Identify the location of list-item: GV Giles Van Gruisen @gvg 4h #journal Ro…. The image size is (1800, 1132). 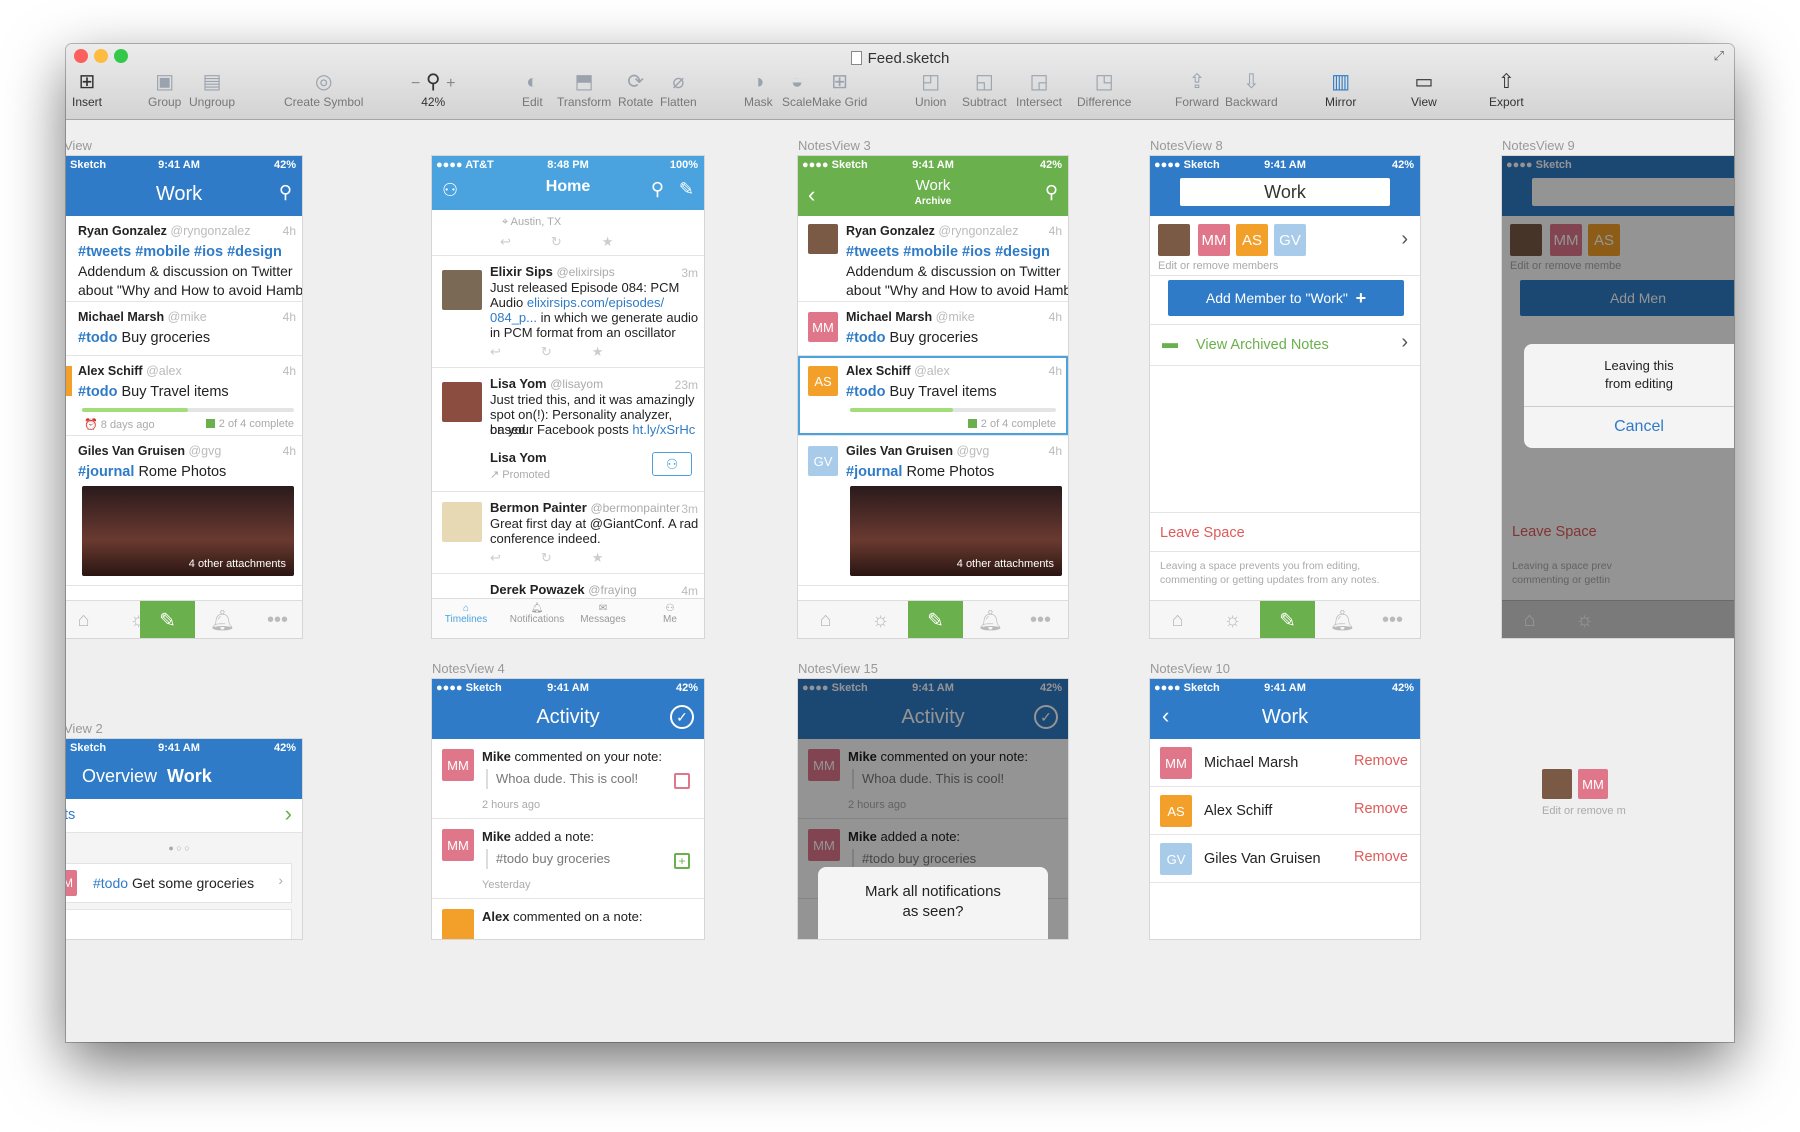
(933, 511).